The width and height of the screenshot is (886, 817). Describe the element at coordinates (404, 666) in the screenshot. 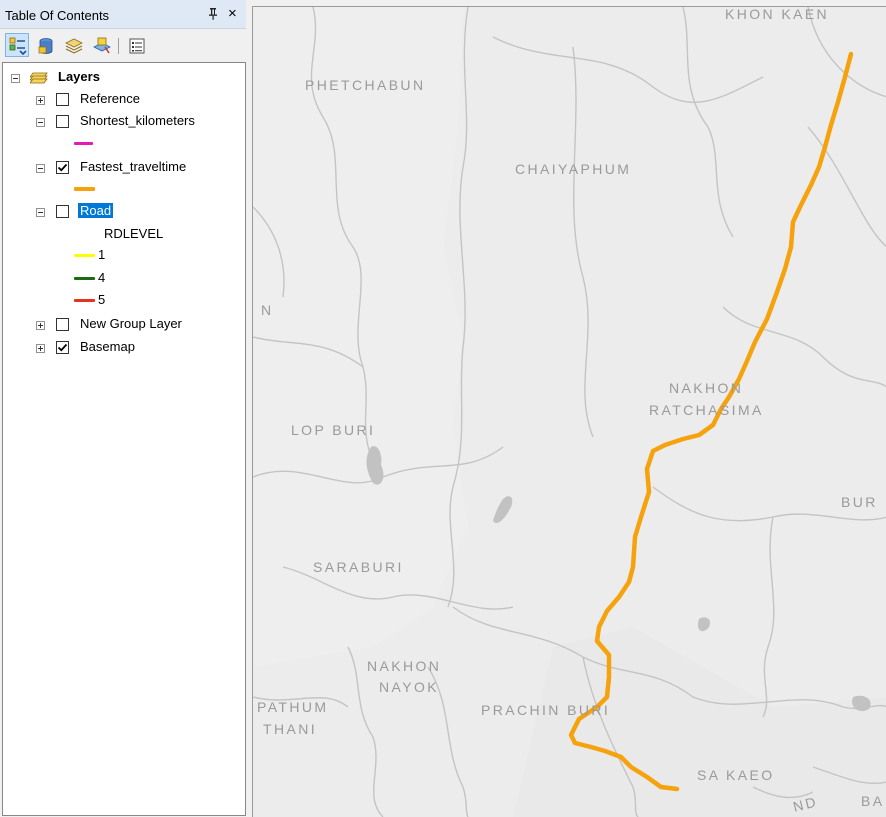

I see `map-label-nakhon-nayok-line1: NAKHON` at that location.